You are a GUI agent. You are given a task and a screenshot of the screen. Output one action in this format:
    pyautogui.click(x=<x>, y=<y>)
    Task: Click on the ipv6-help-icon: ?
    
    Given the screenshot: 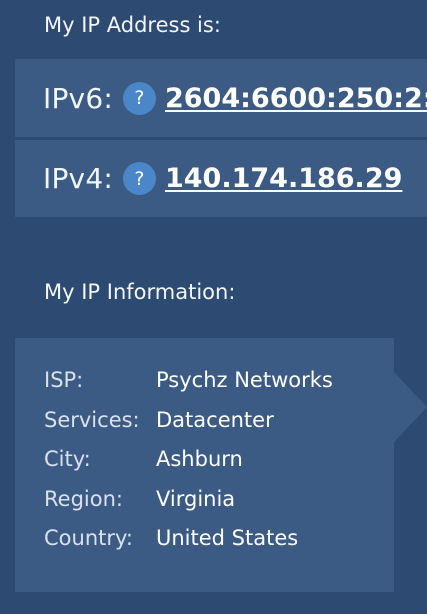 What is the action you would take?
    pyautogui.click(x=139, y=98)
    